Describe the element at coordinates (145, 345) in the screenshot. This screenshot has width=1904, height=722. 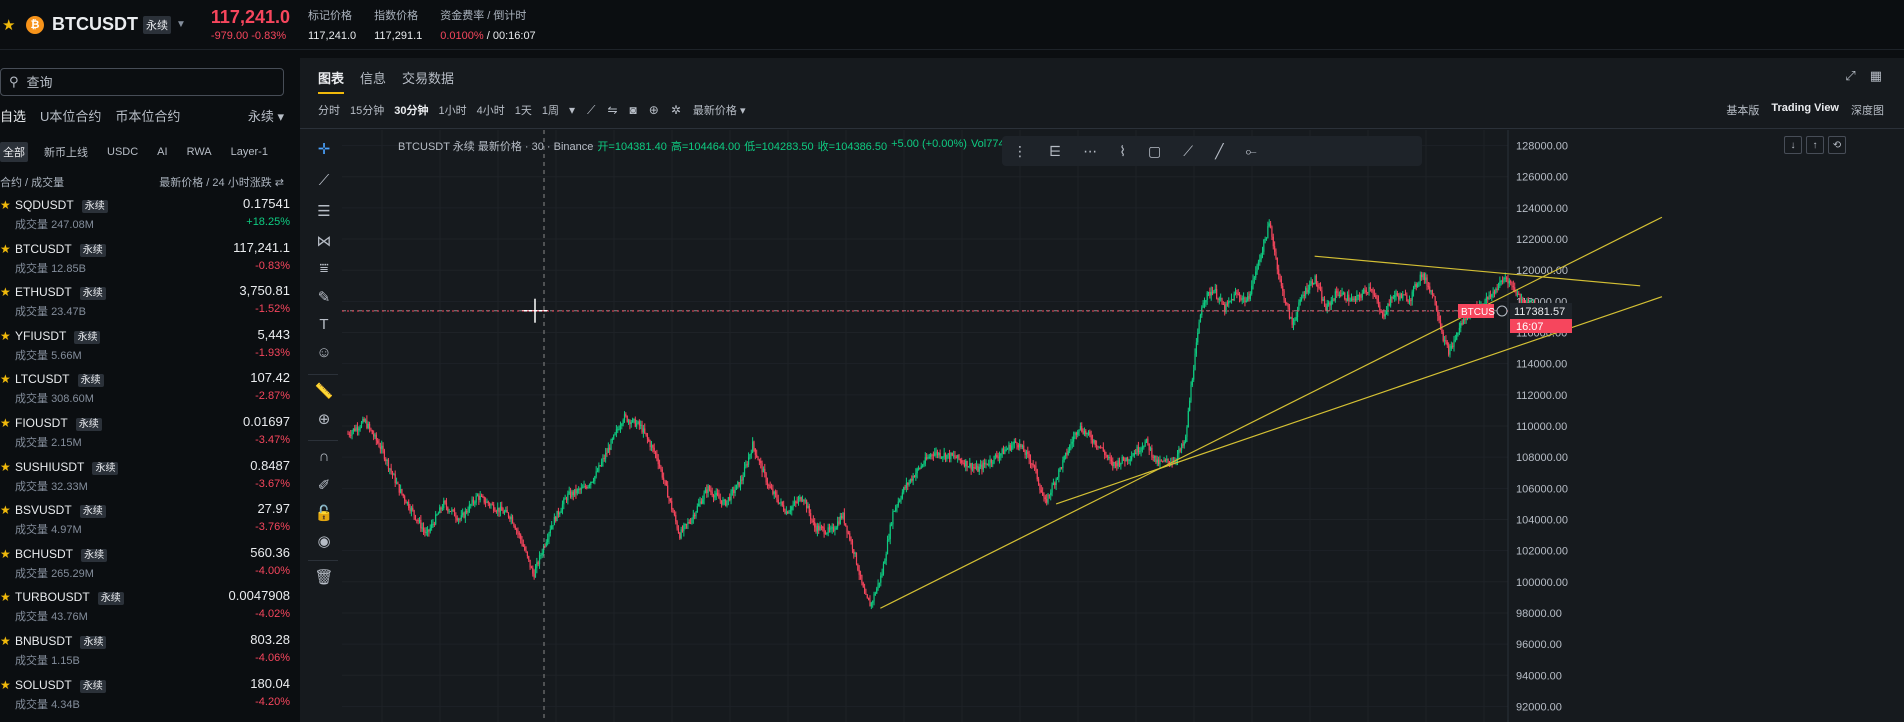
I see `list-item: ★ YFIUSDT 永续 成交量 5.66M 5,443 -1.93%` at that location.